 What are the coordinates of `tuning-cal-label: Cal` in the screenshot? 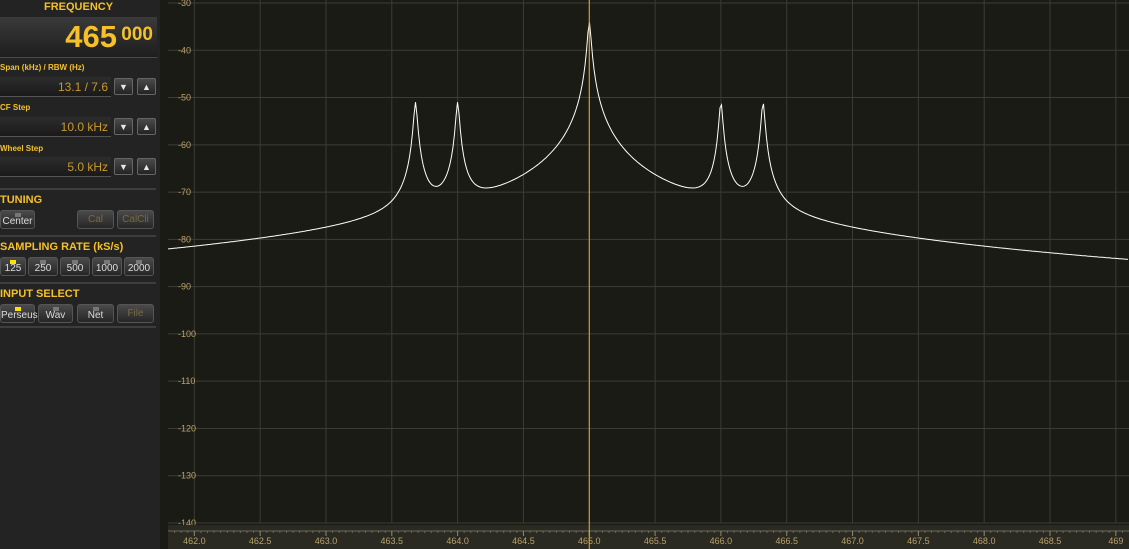 It's located at (95, 219).